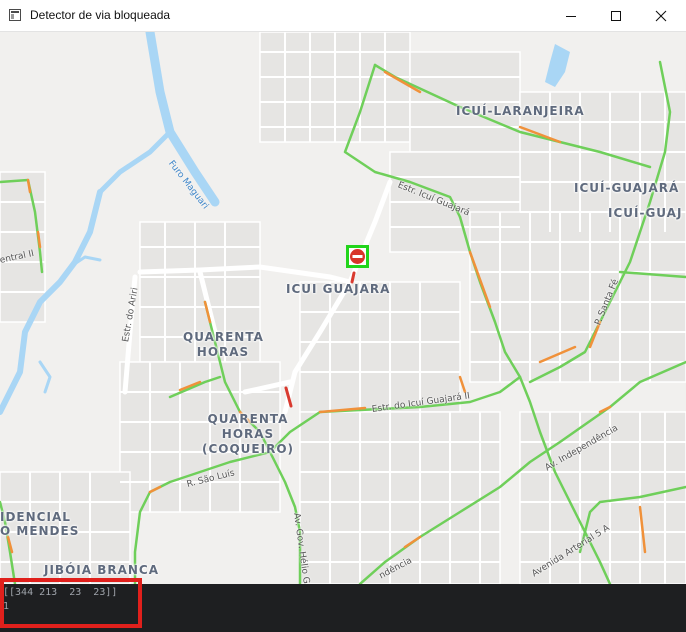 This screenshot has width=686, height=632. I want to click on blocked-road-marker, so click(357, 256).